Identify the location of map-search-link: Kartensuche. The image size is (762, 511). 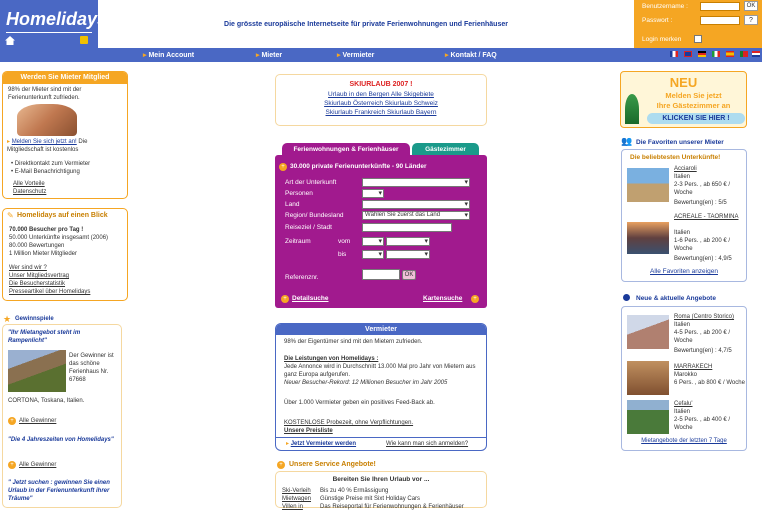
(442, 298).